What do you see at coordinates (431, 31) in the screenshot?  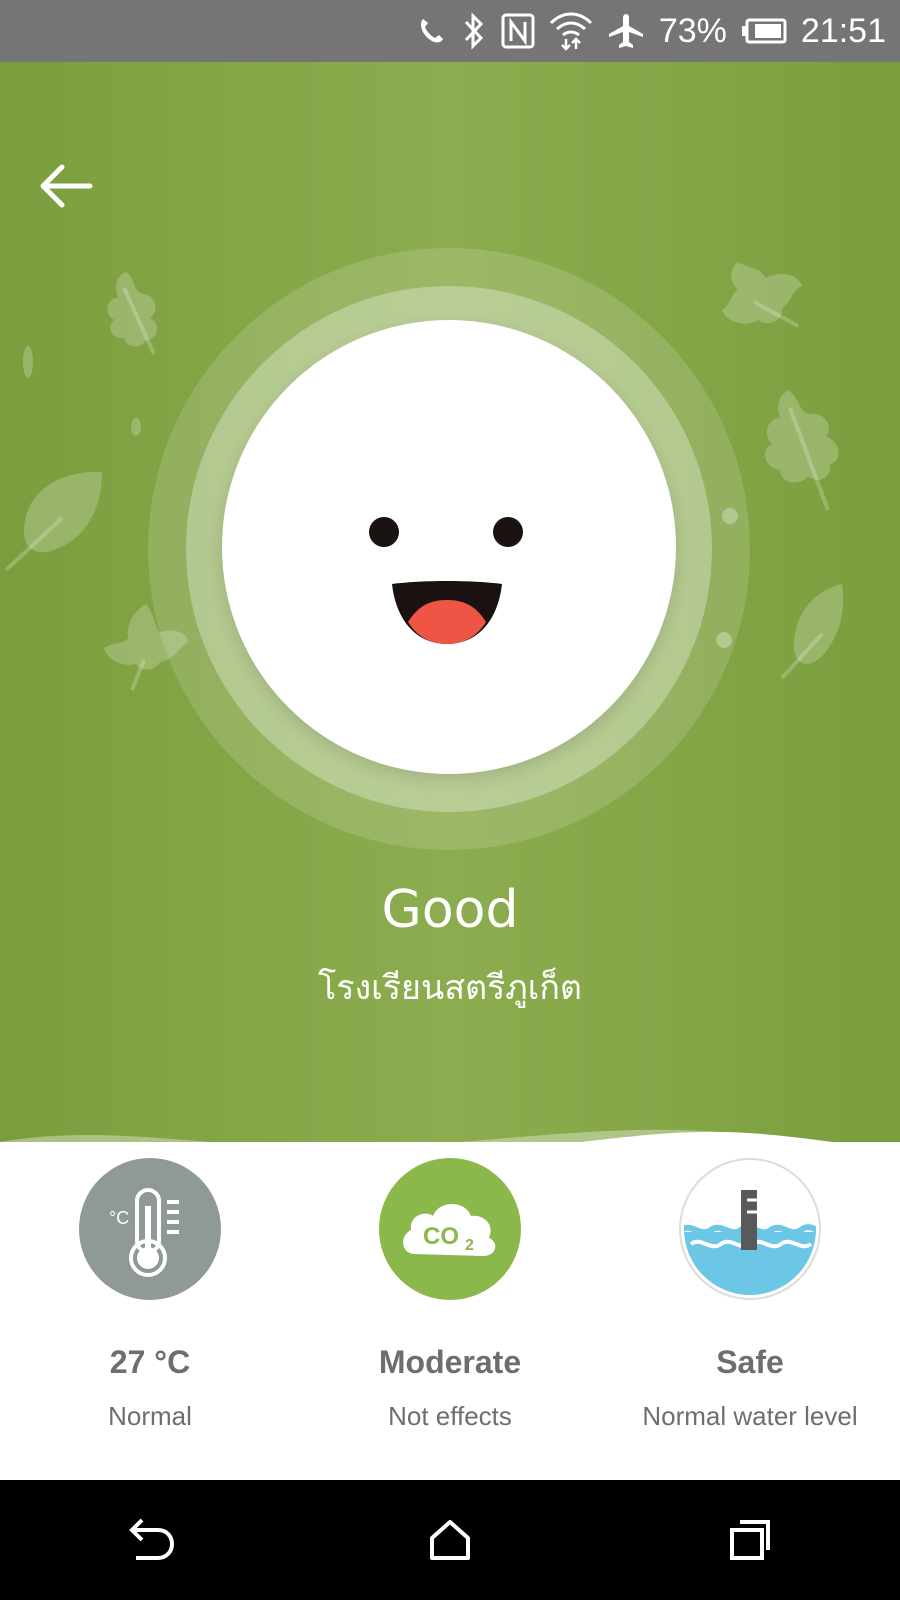 I see `call-icon` at bounding box center [431, 31].